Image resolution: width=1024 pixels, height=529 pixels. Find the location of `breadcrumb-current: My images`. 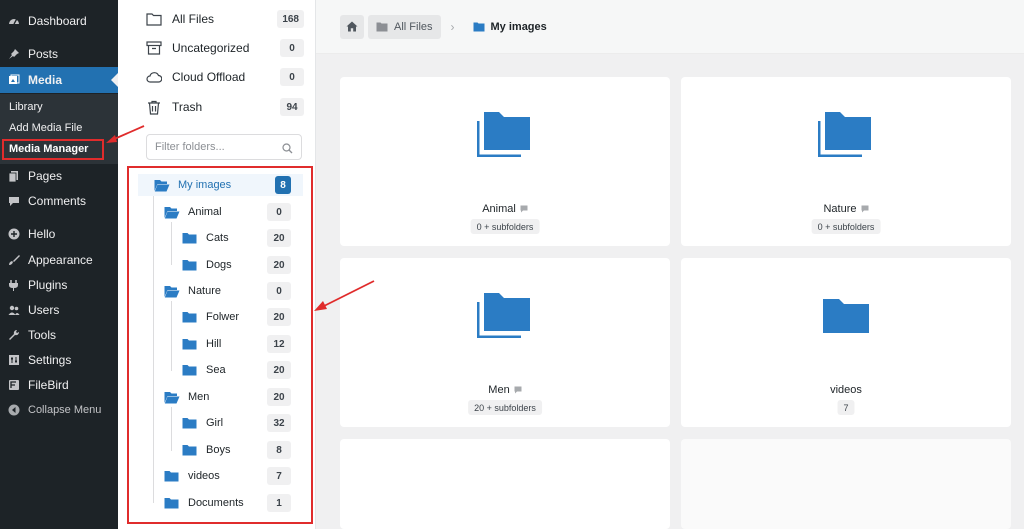

breadcrumb-current: My images is located at coordinates (510, 27).